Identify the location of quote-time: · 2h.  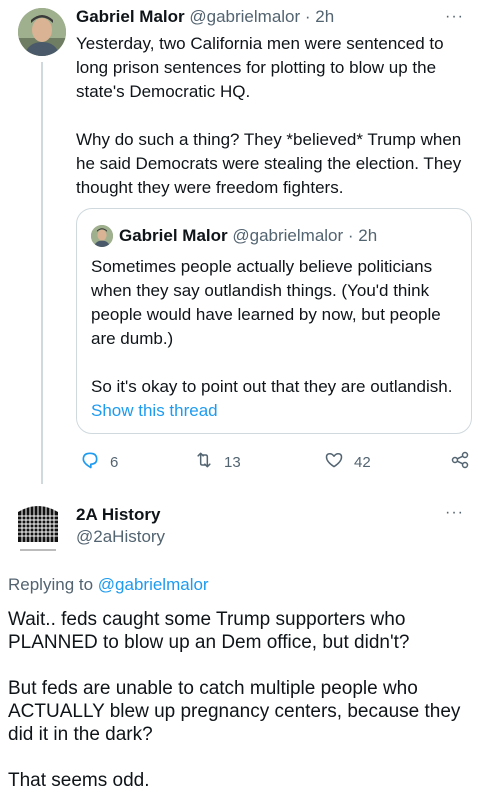
(362, 235).